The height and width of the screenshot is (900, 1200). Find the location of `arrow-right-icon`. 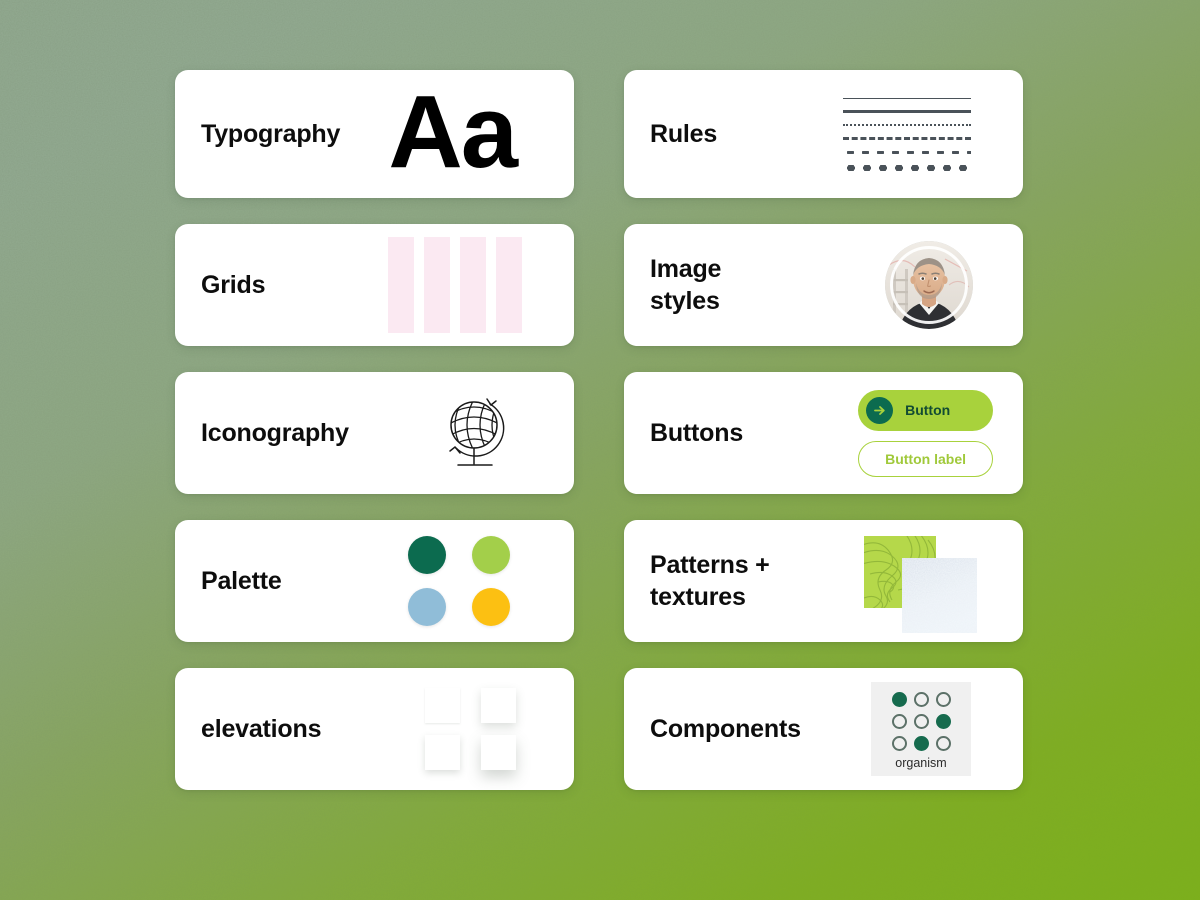

arrow-right-icon is located at coordinates (880, 410).